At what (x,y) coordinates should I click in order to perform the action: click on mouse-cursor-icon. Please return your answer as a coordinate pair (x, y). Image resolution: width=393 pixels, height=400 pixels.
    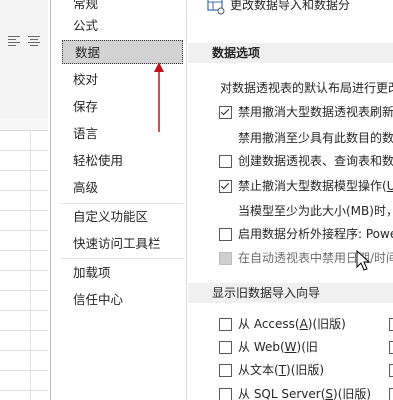
    Looking at the image, I should click on (363, 260).